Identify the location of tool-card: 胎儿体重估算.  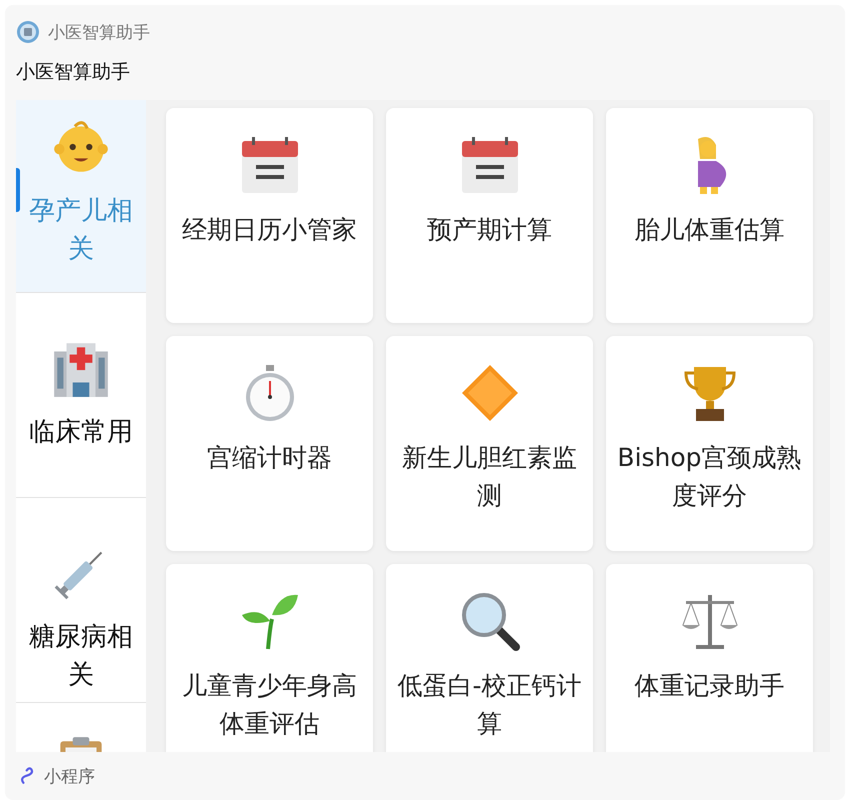
(709, 215).